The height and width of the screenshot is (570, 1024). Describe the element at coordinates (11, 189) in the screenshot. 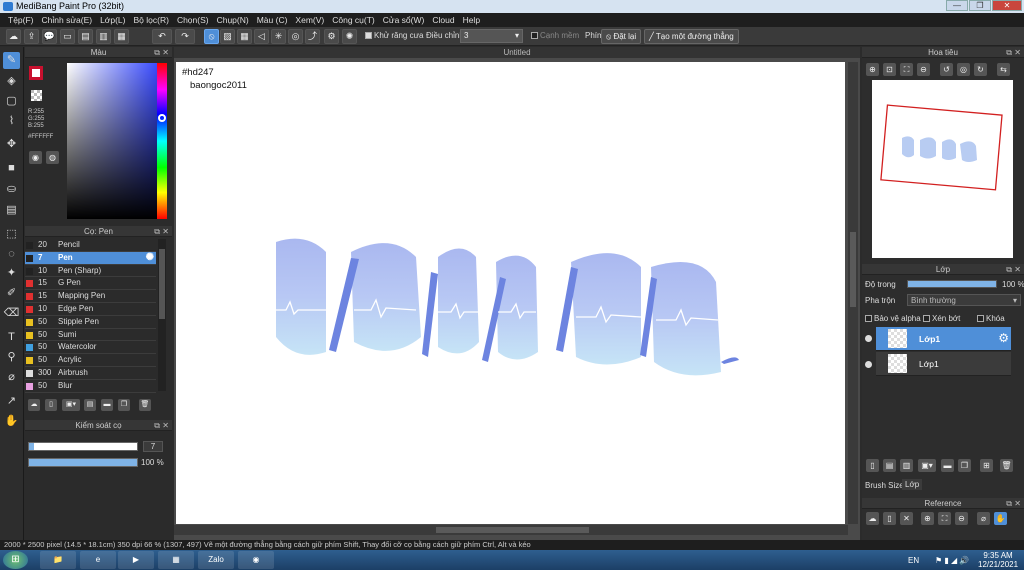

I see `bucket-tool-icon: ⛀` at that location.